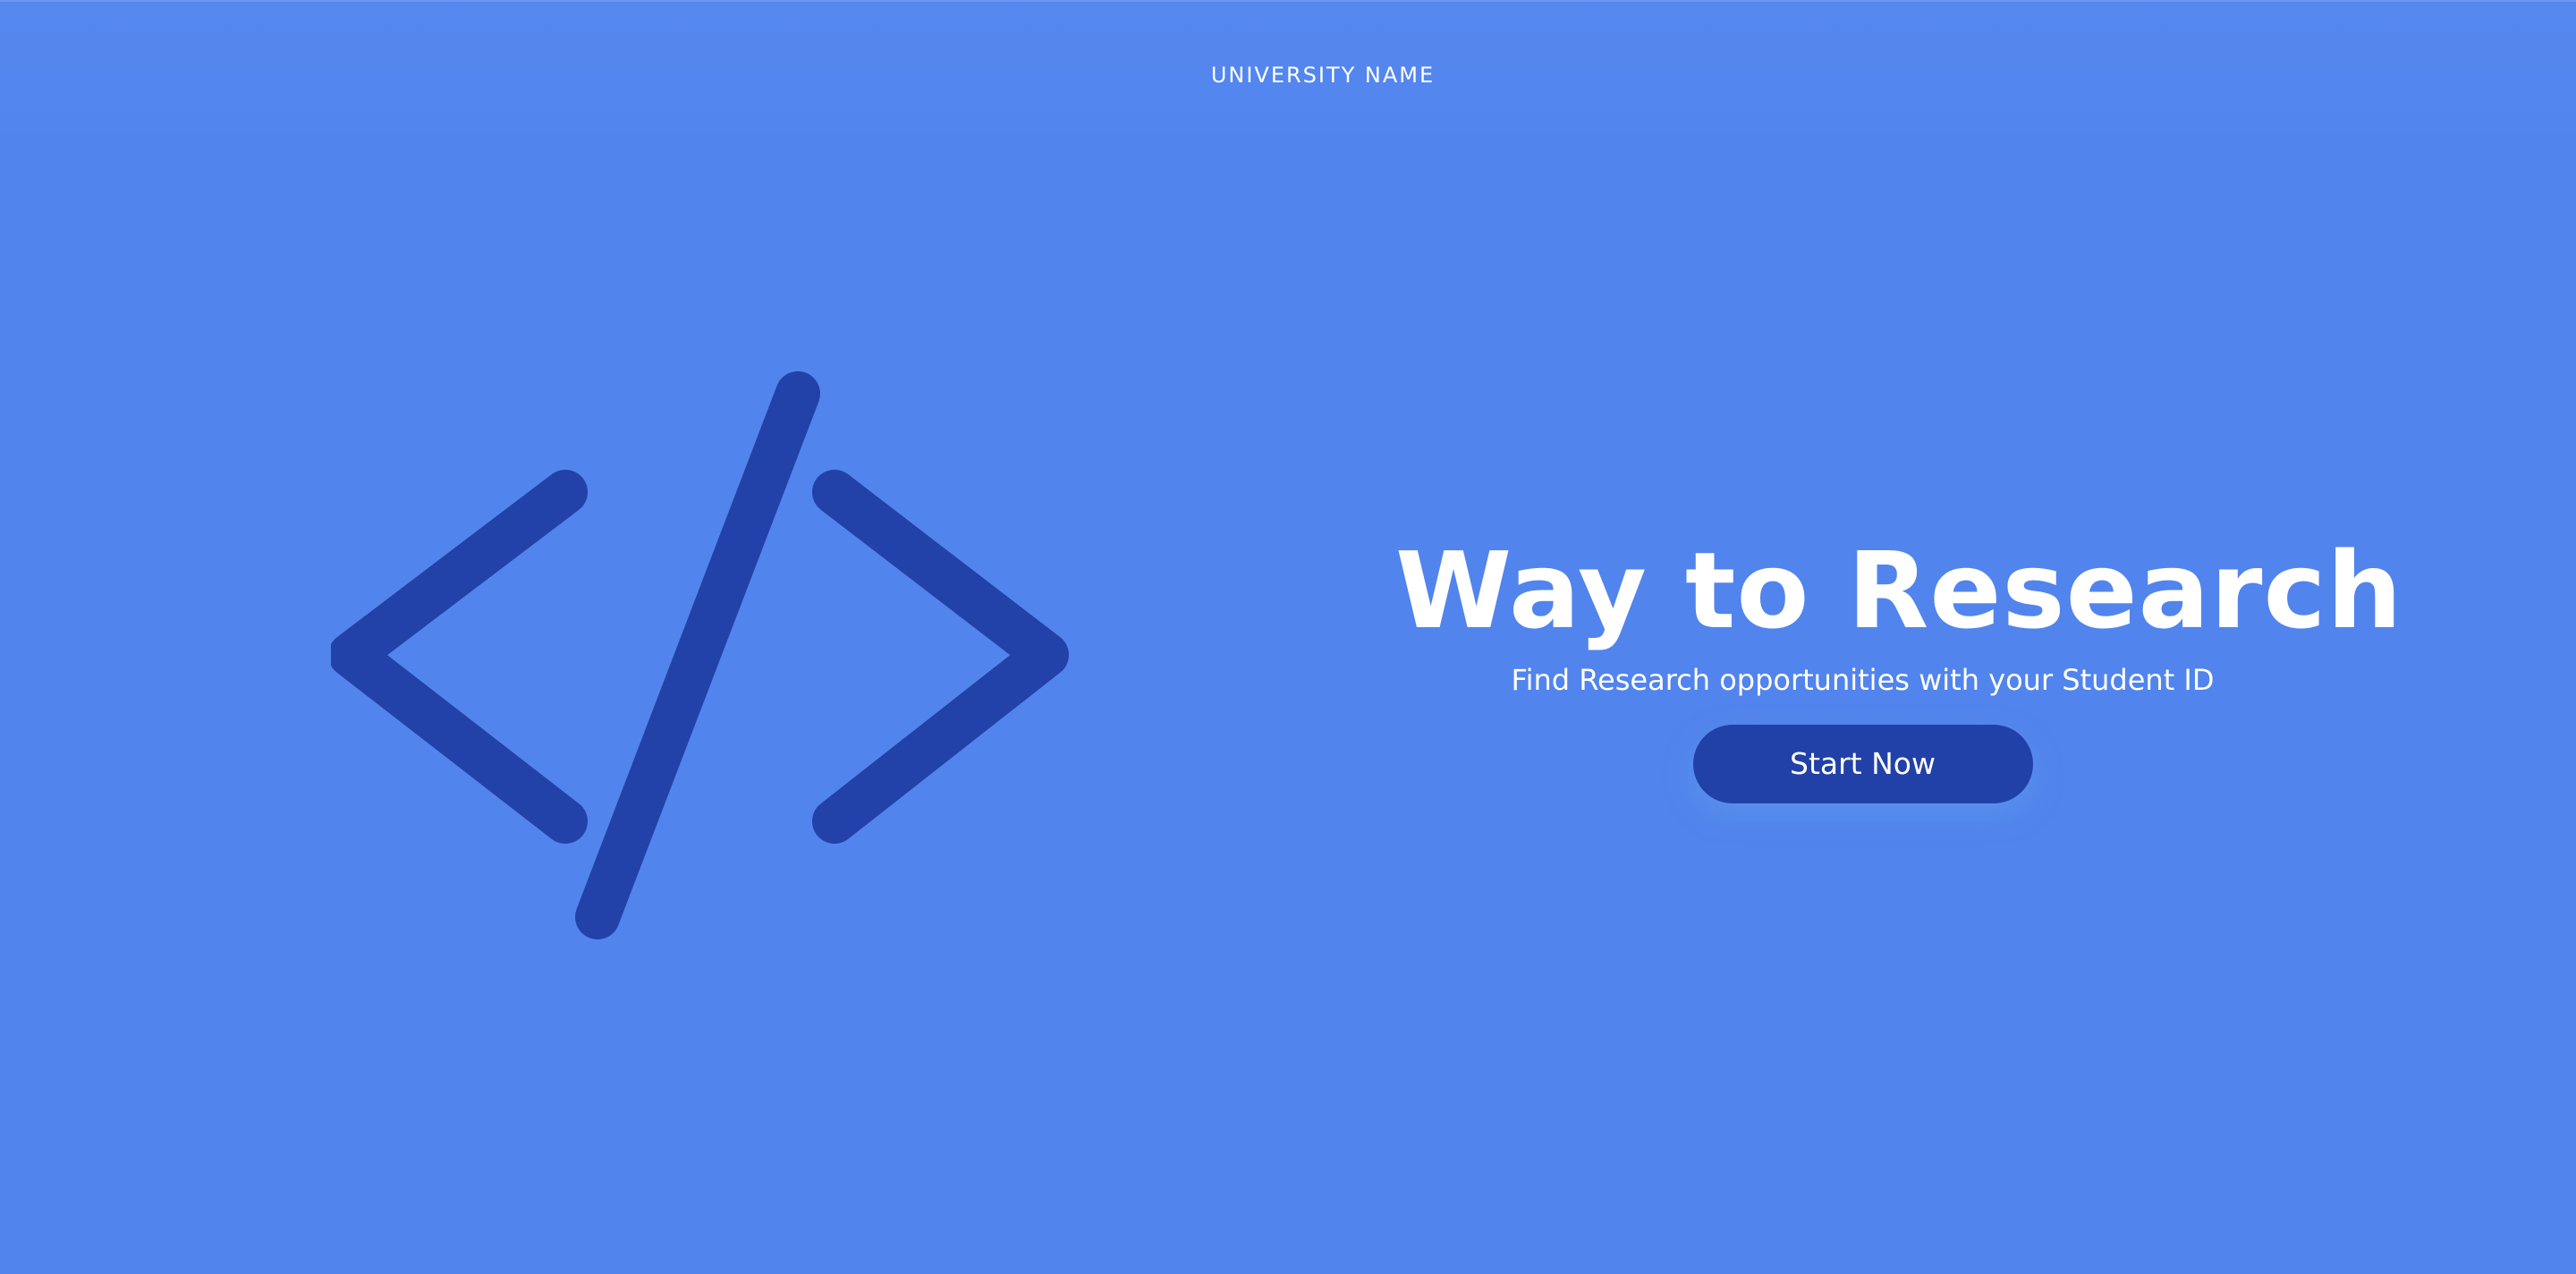 Image resolution: width=2576 pixels, height=1274 pixels. Describe the element at coordinates (697, 655) in the screenshot. I see `slash` at that location.